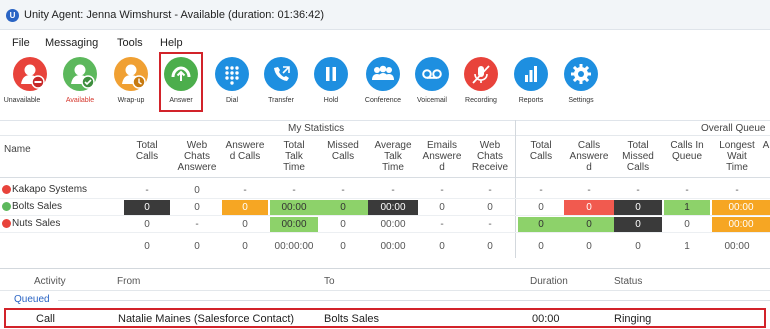 This screenshot has width=770, height=329. What do you see at coordinates (581, 74) in the screenshot?
I see `settings-icon` at bounding box center [581, 74].